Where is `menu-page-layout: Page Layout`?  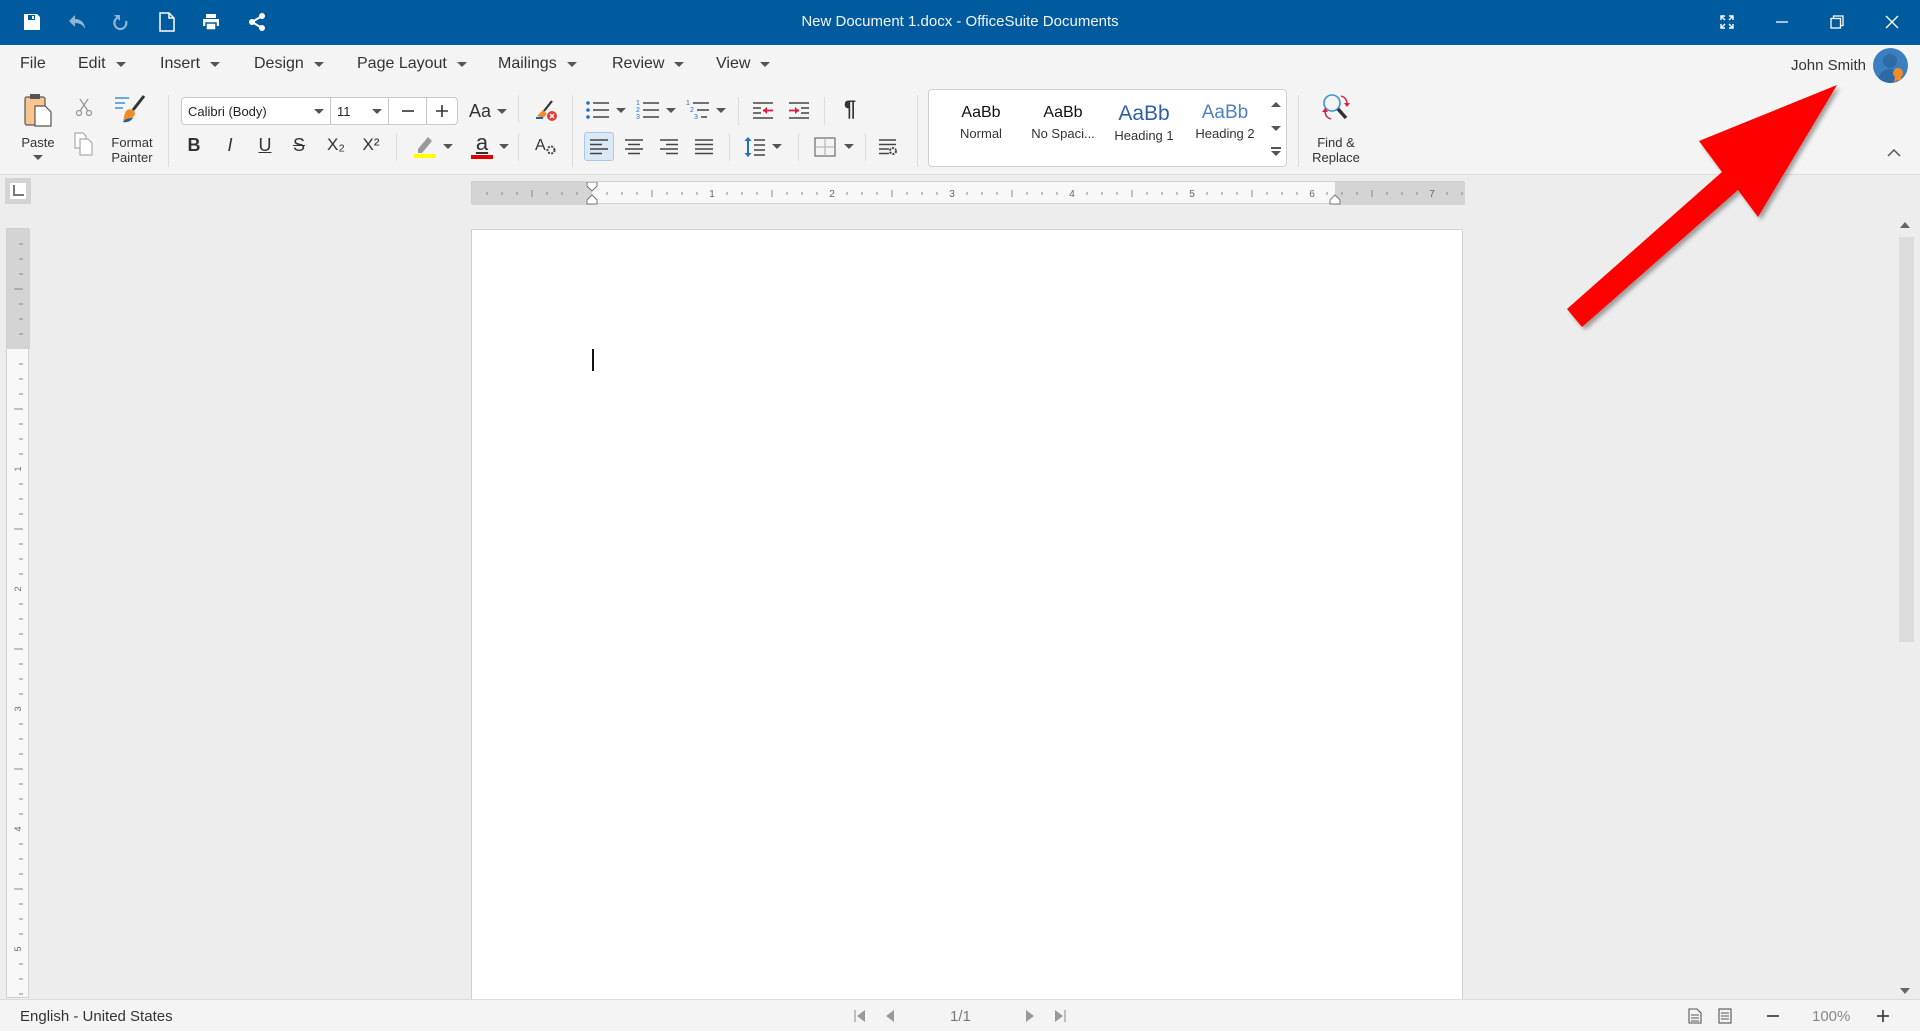 menu-page-layout: Page Layout is located at coordinates (412, 64).